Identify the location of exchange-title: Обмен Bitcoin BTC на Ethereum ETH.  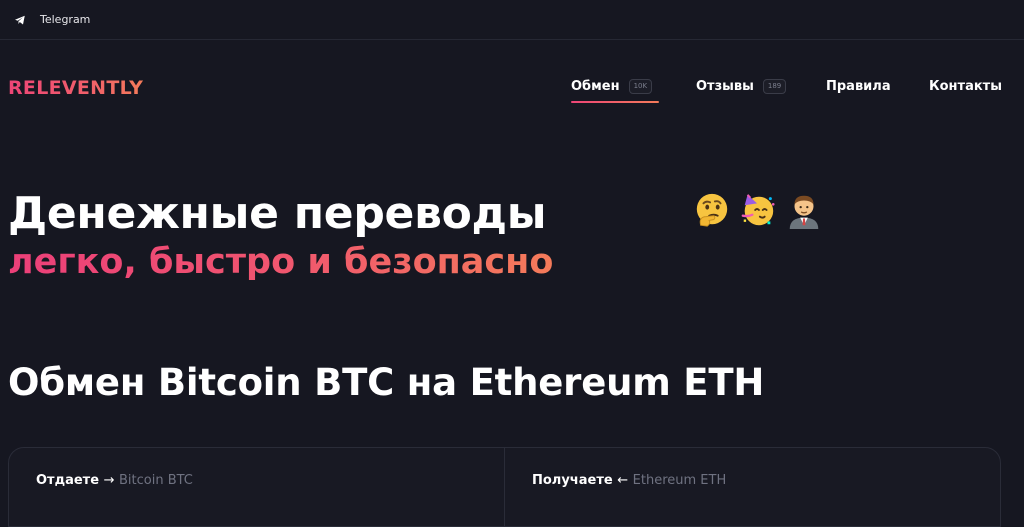
(386, 382).